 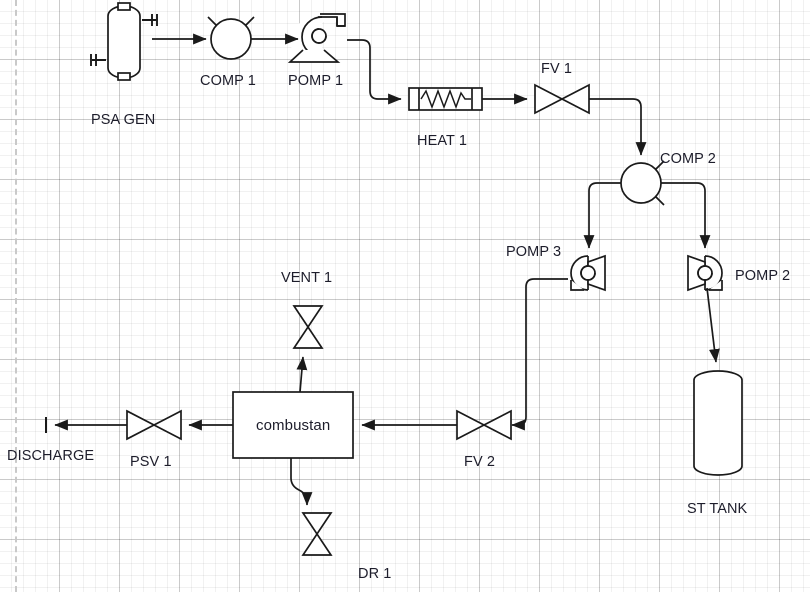 What do you see at coordinates (375, 574) in the screenshot?
I see `label-dr-1: DR 1` at bounding box center [375, 574].